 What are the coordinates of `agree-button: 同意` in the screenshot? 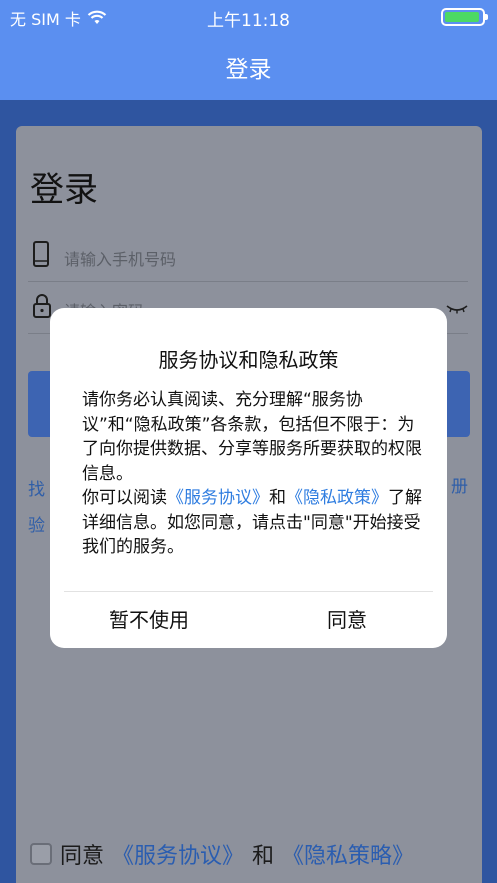 It's located at (347, 618).